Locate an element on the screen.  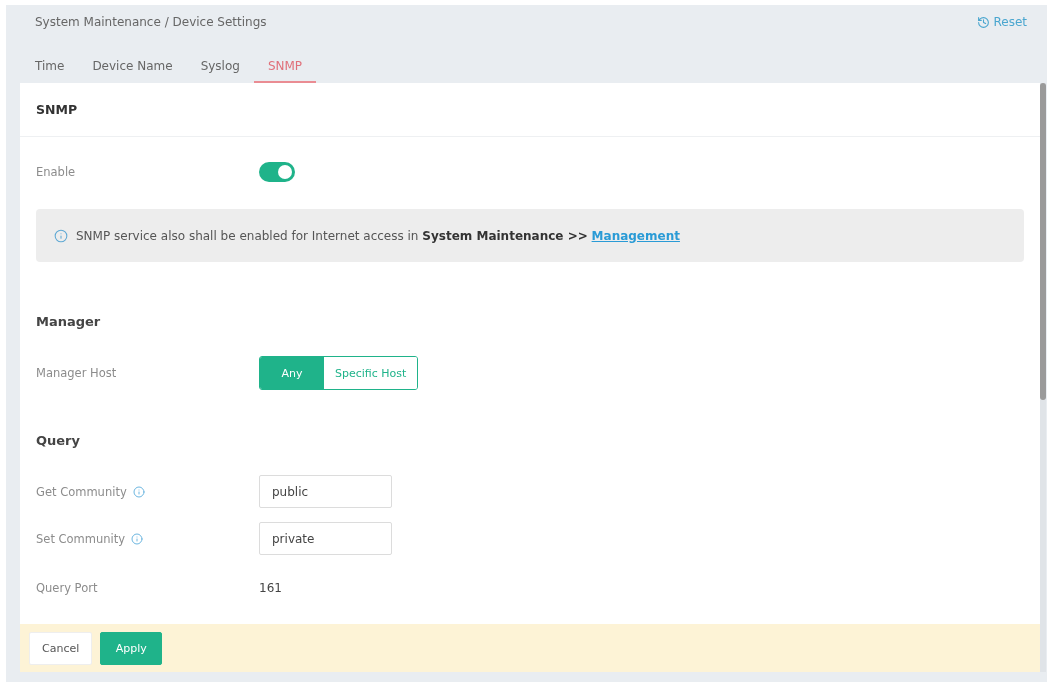
toggle-switch is located at coordinates (277, 172).